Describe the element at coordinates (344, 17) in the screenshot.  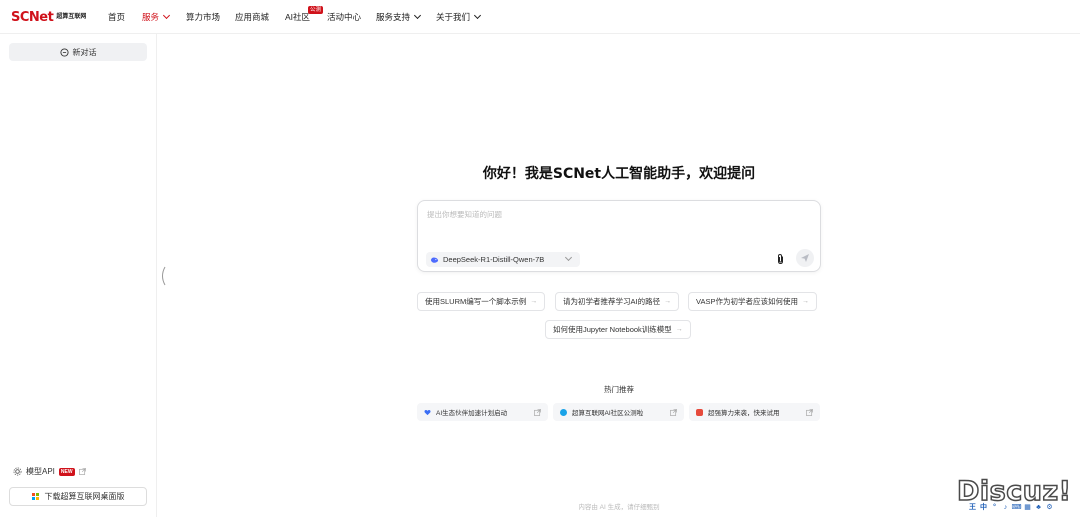
I see `nav-events: 活动中心` at that location.